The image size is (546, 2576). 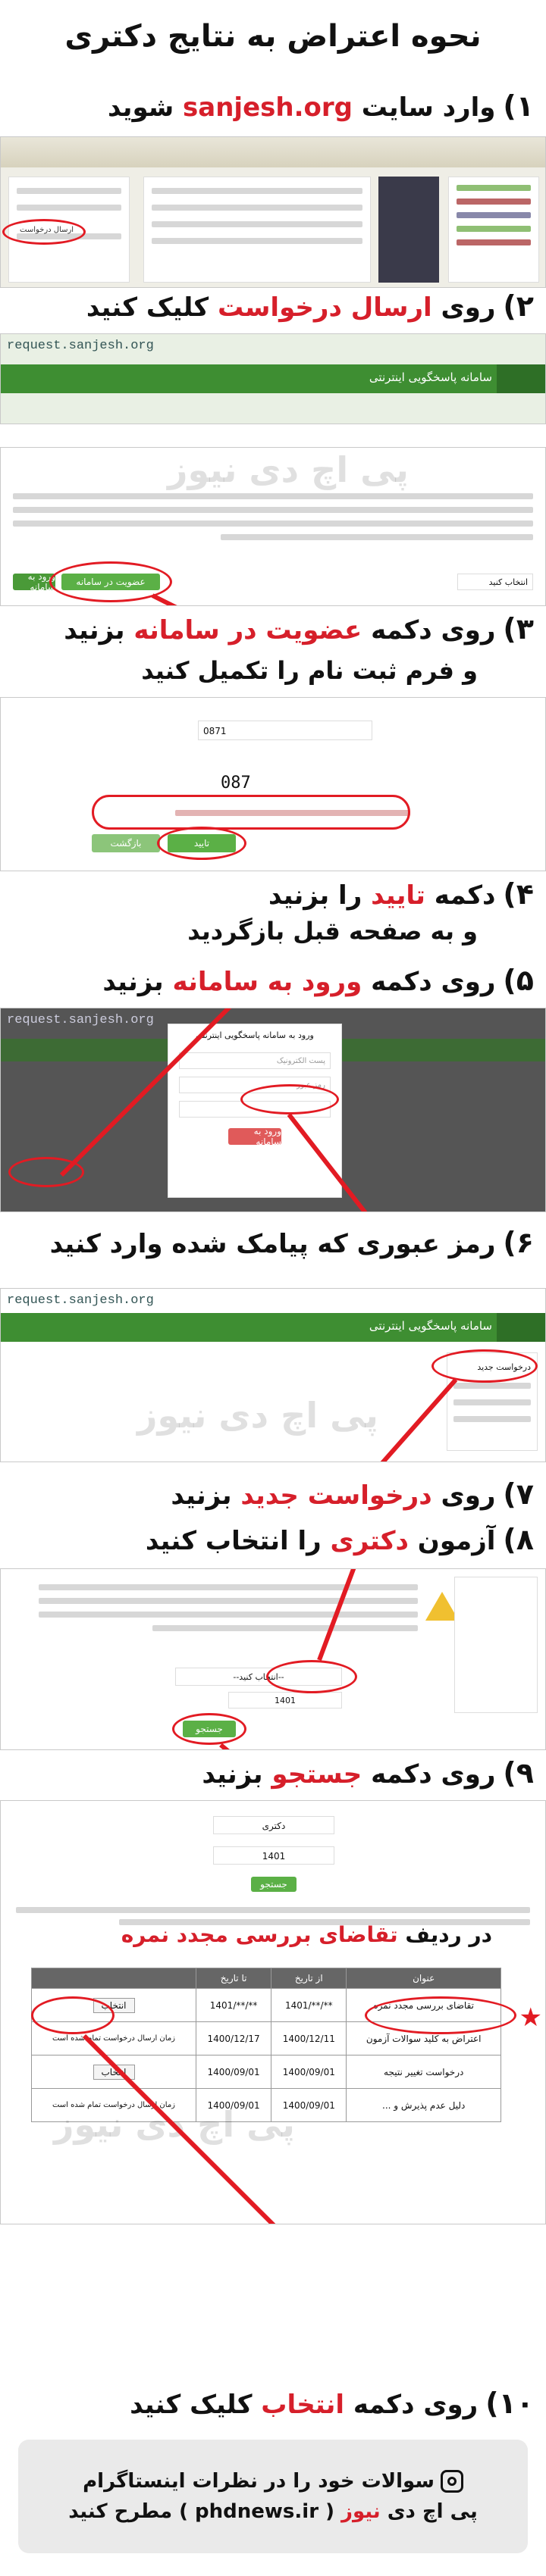 I want to click on step-6-caption: ۶)رمز عبوری که پیامک شده وارد کنید, so click(x=292, y=1242).